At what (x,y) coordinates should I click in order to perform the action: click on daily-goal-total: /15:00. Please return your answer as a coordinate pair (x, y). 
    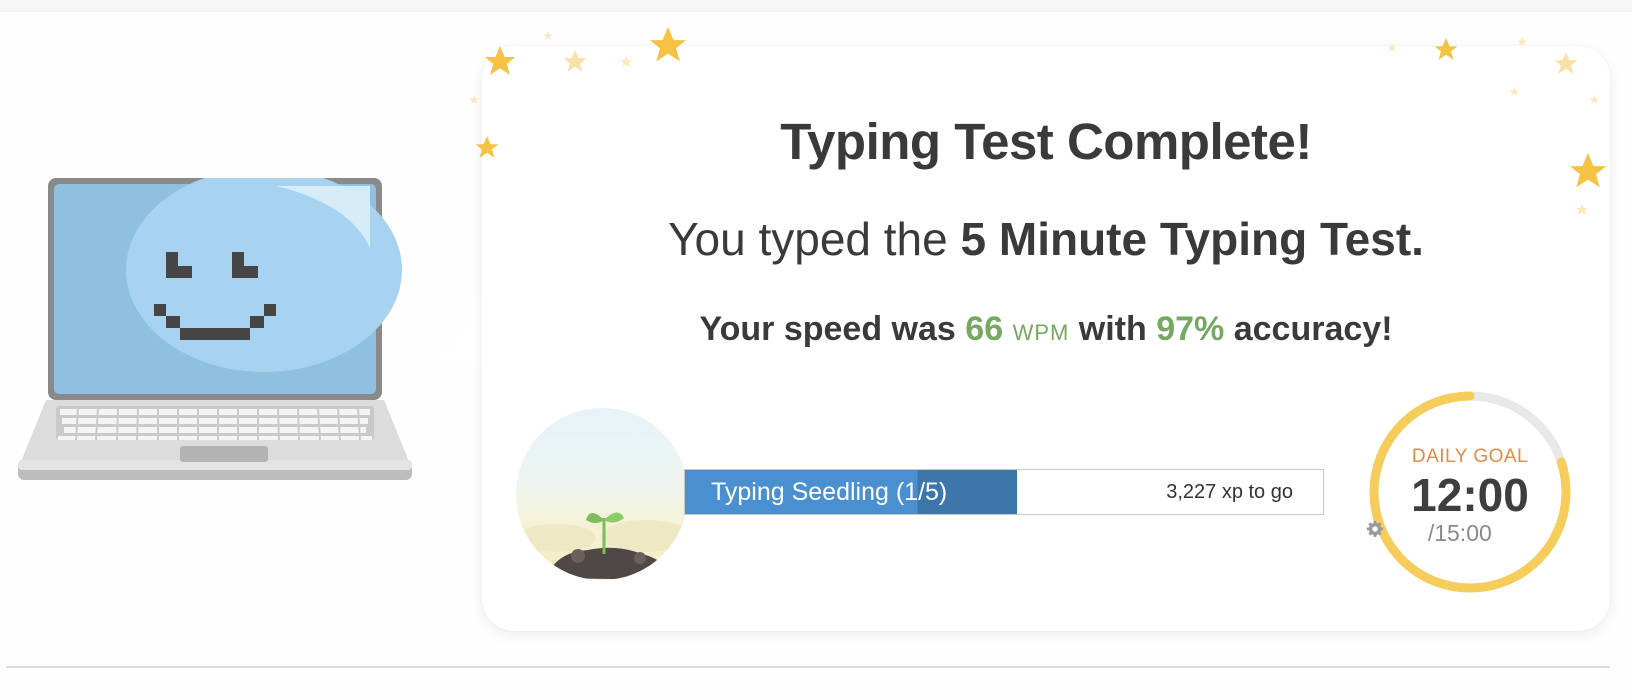
    Looking at the image, I should click on (1459, 533).